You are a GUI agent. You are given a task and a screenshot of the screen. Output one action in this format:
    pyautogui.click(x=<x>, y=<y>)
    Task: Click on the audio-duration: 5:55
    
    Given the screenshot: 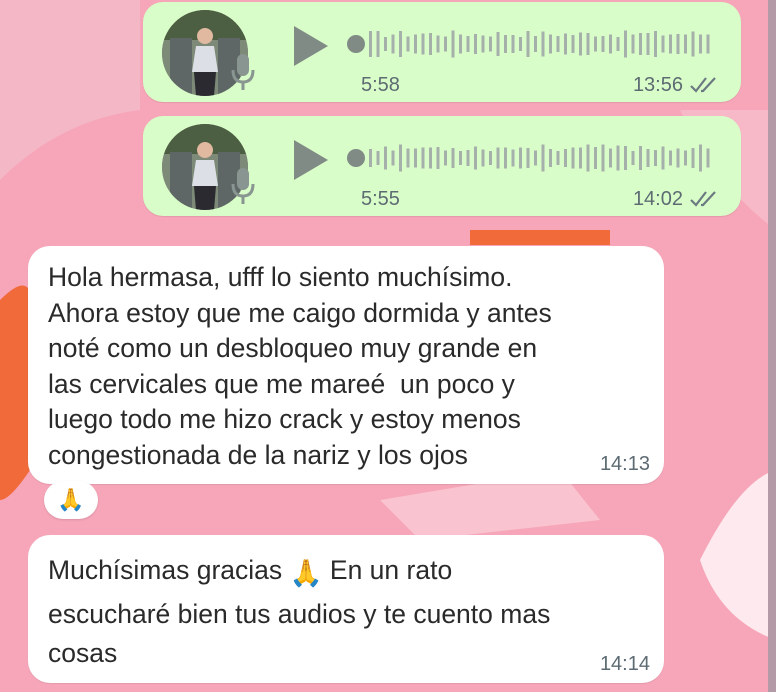 What is the action you would take?
    pyautogui.click(x=380, y=199)
    